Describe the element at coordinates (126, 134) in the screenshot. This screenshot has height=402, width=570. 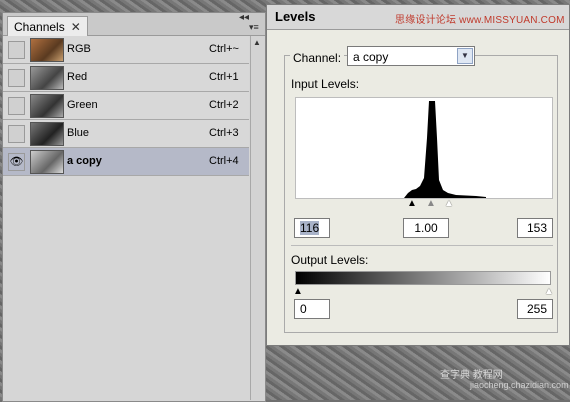
I see `channel-row-blue: Blue Ctrl+3` at that location.